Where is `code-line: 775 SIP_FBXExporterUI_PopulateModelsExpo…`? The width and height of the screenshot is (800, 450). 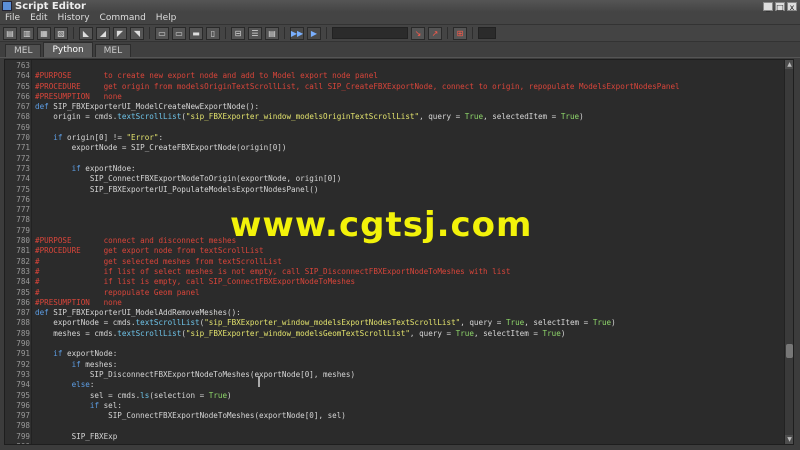 code-line: 775 SIP_FBXExporterUI_PopulateModelsExpo… is located at coordinates (395, 190).